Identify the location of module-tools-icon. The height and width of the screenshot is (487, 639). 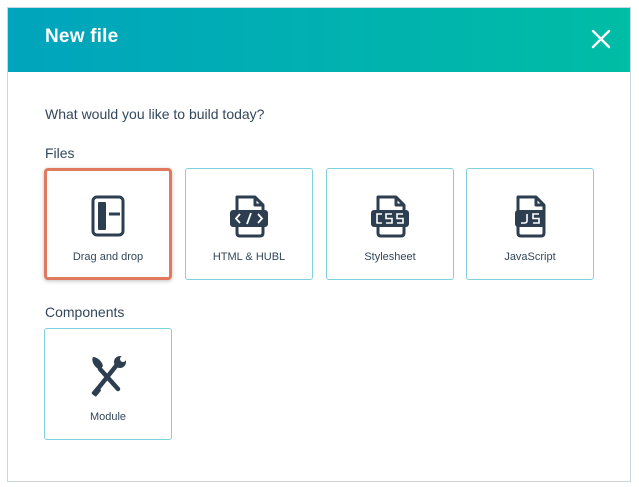
(108, 376).